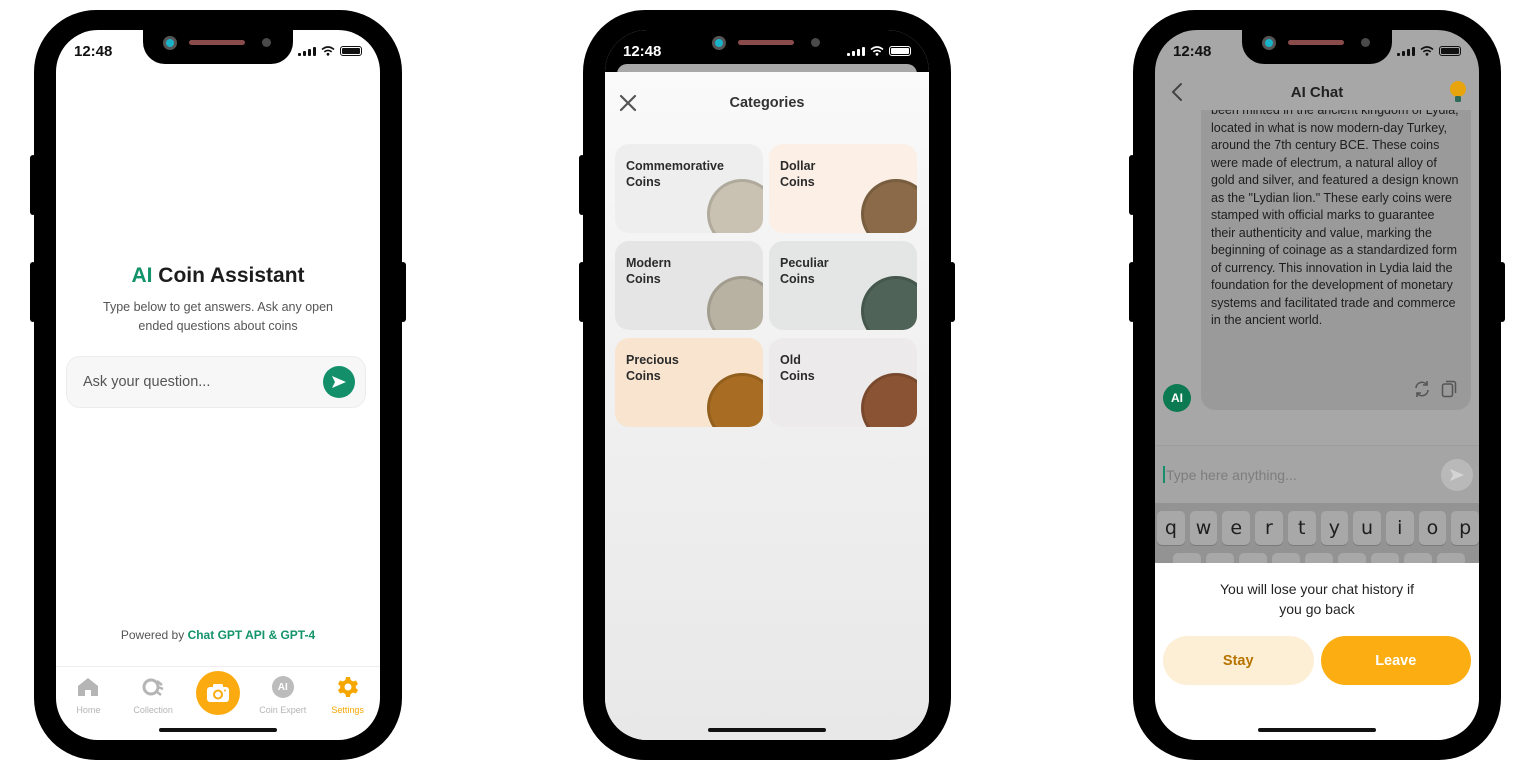  What do you see at coordinates (1203, 528) in the screenshot?
I see `key-w: w` at bounding box center [1203, 528].